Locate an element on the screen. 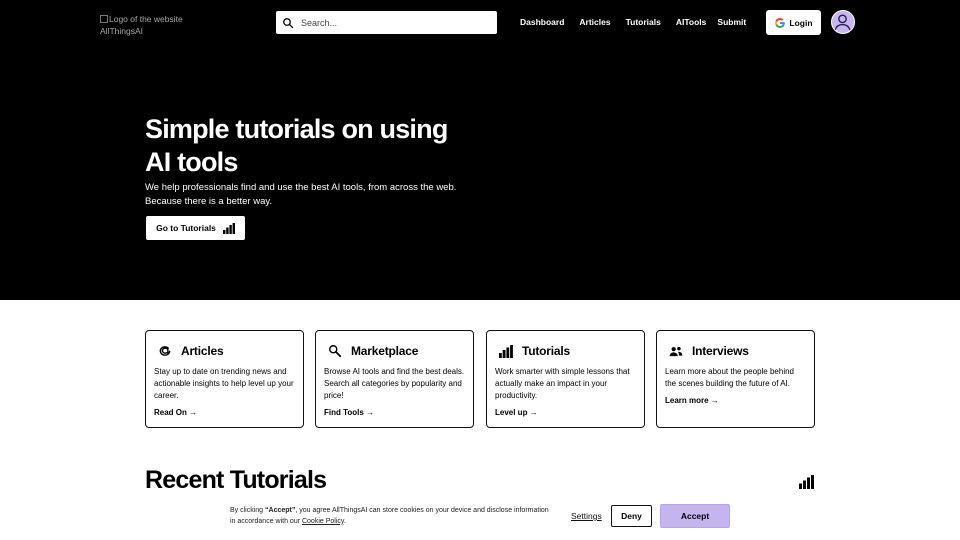  search-input is located at coordinates (396, 22).